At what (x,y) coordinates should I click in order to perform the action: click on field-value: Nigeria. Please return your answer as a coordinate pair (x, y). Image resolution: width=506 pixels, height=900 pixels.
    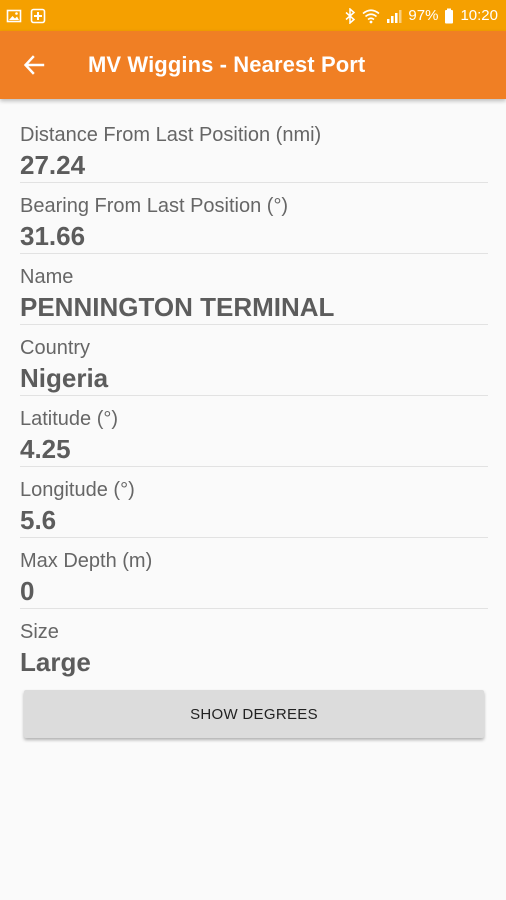
    Looking at the image, I should click on (64, 378).